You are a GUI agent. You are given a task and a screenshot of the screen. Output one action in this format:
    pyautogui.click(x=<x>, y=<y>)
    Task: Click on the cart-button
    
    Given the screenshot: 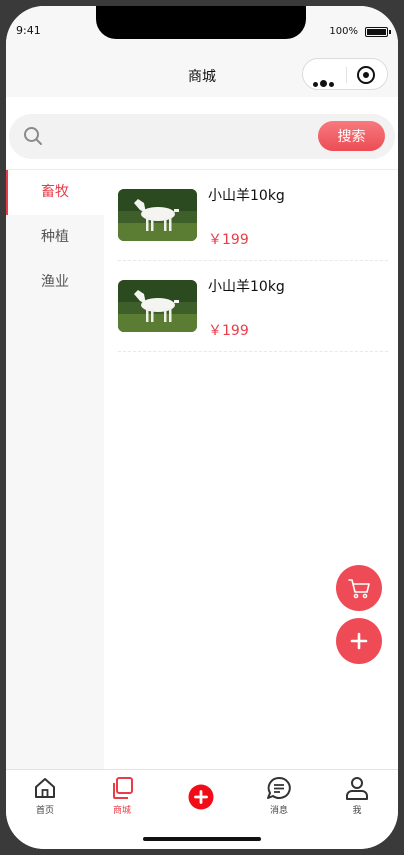 What is the action you would take?
    pyautogui.click(x=359, y=588)
    